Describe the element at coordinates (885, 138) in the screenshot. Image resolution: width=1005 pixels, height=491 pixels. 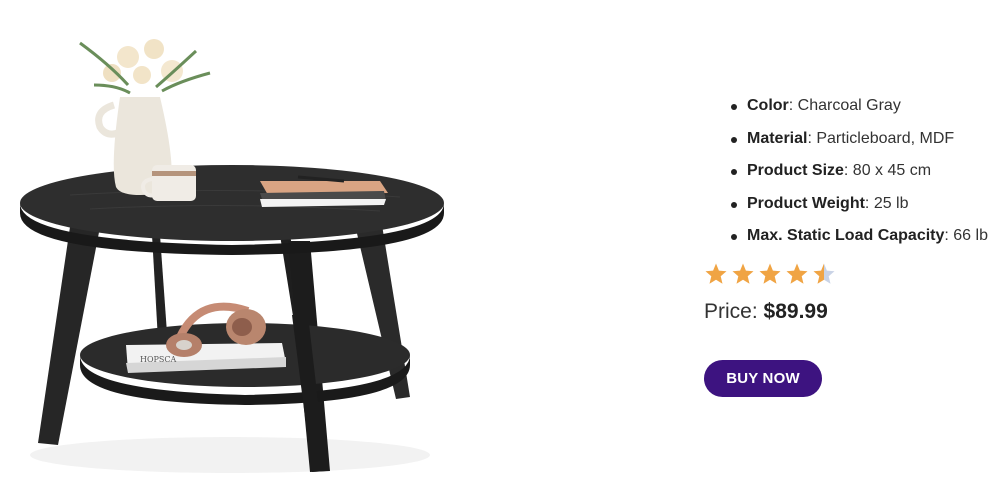
I see `spec-value: Particleboard, MDF` at that location.